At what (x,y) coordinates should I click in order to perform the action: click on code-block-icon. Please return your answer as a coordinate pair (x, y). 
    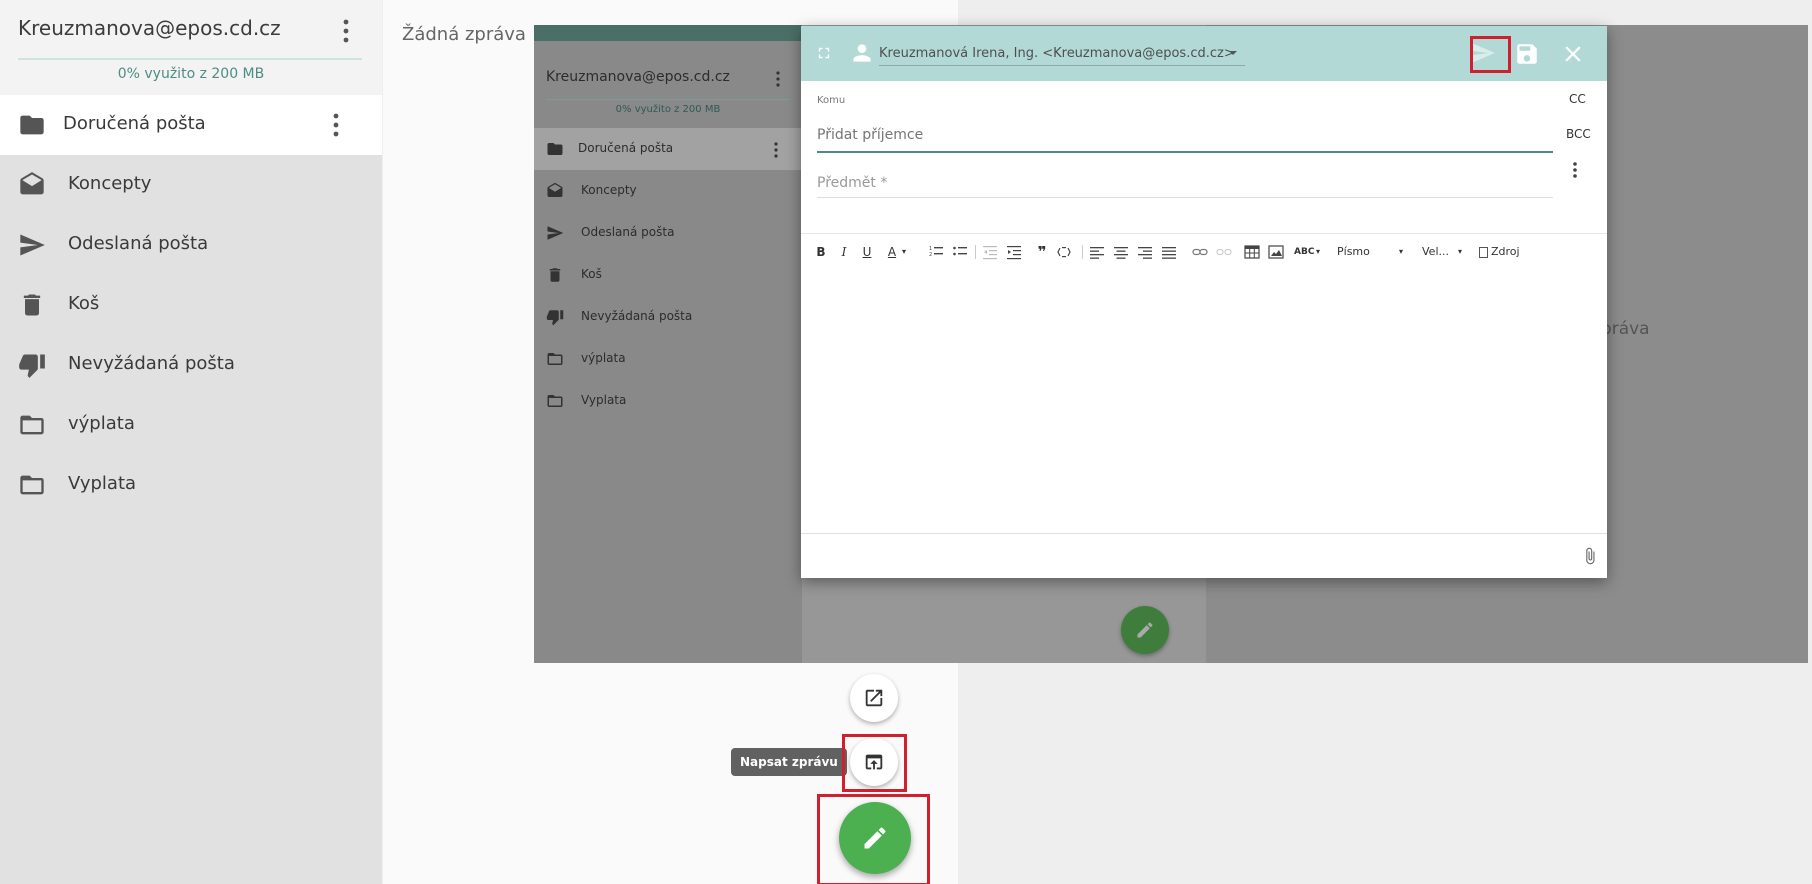
    Looking at the image, I should click on (1065, 252).